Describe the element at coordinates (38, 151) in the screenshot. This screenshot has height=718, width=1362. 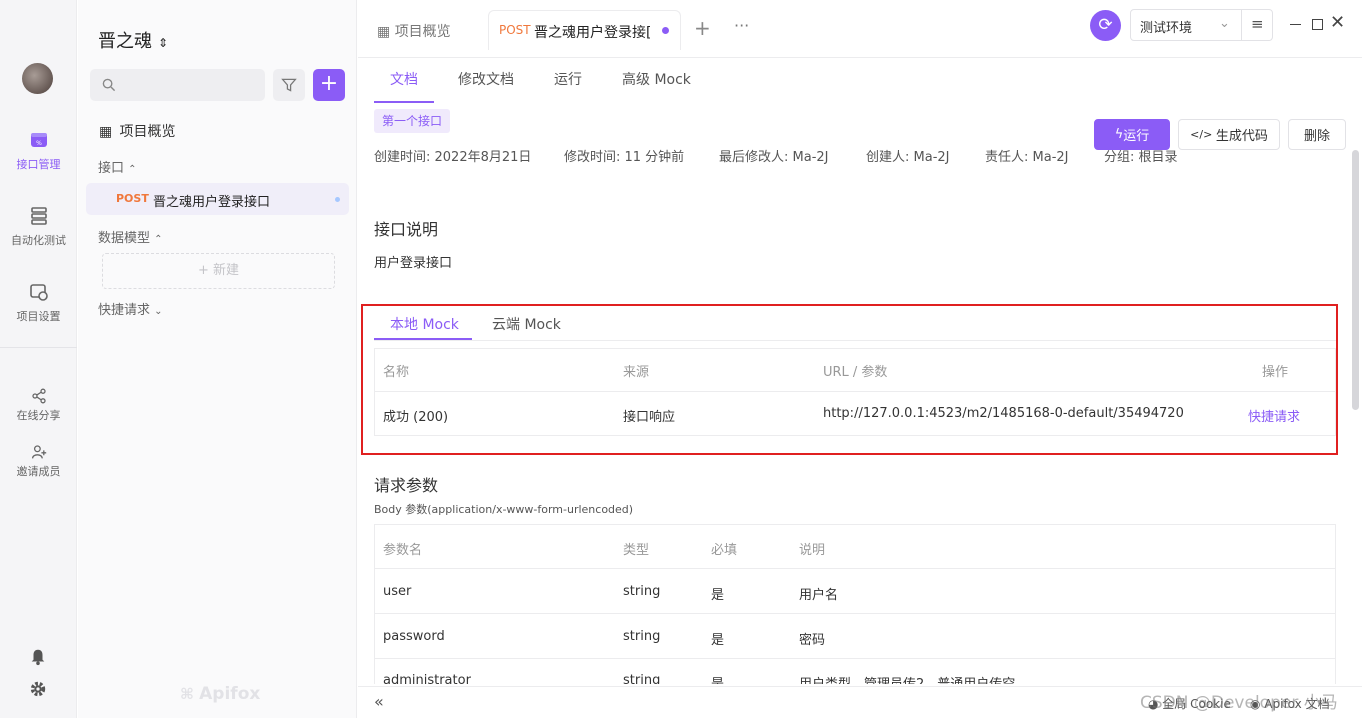
I see `rail-item-api: % 接口管理` at that location.